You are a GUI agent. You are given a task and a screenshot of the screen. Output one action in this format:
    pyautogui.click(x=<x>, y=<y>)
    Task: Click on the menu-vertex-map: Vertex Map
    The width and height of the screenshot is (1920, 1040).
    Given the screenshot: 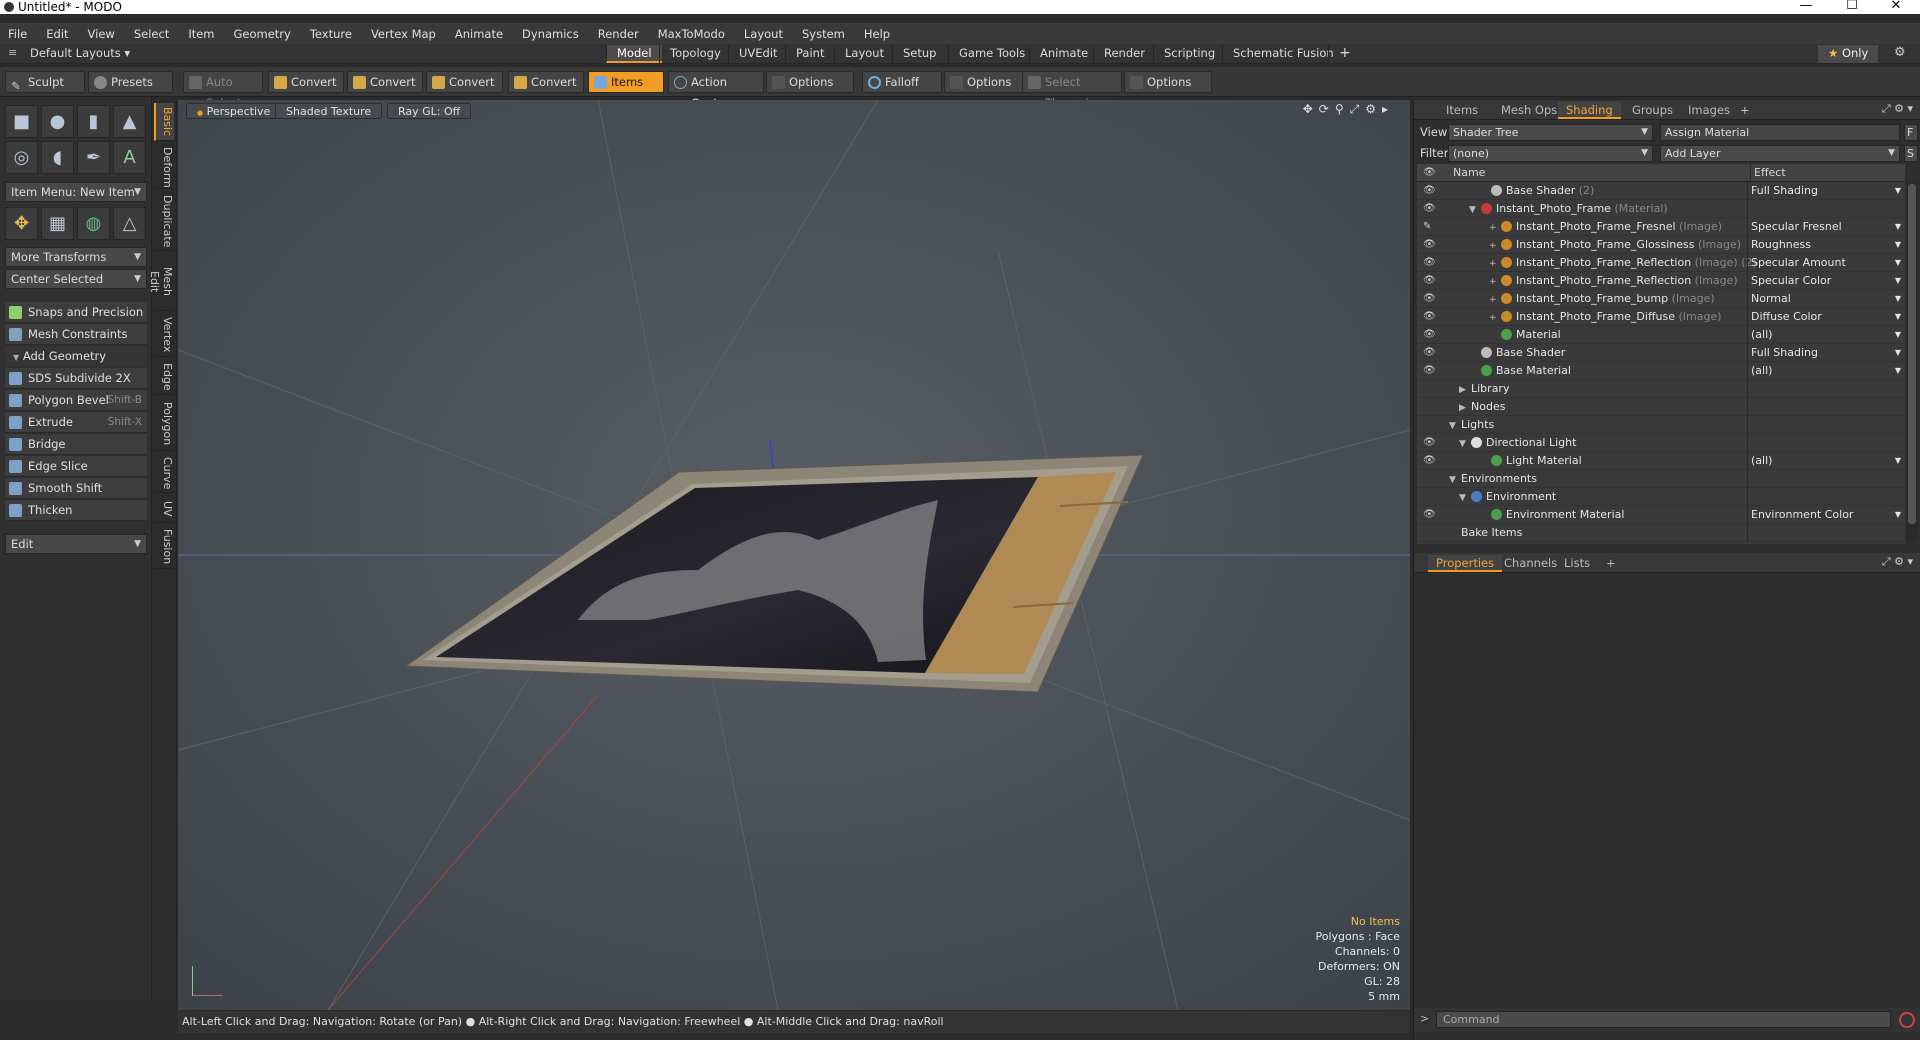 What is the action you would take?
    pyautogui.click(x=403, y=34)
    